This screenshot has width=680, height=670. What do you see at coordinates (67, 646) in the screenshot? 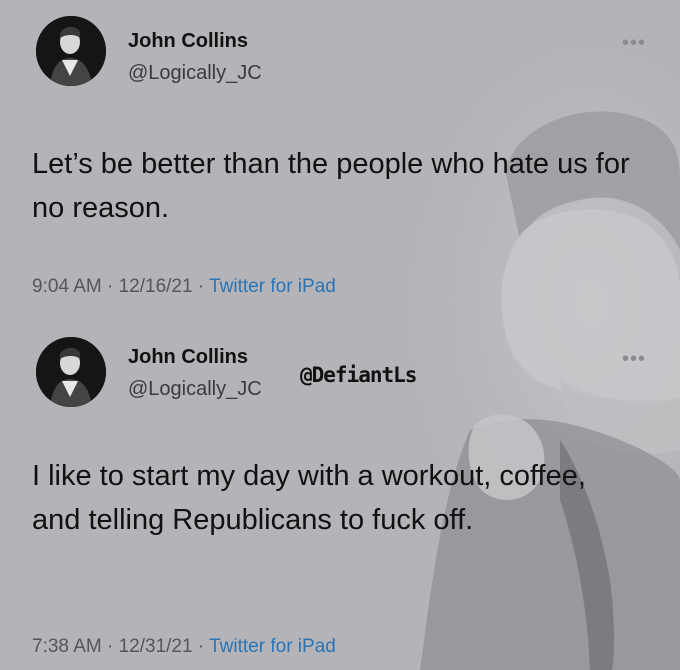
I see `tweet-time: 7:38 AM` at bounding box center [67, 646].